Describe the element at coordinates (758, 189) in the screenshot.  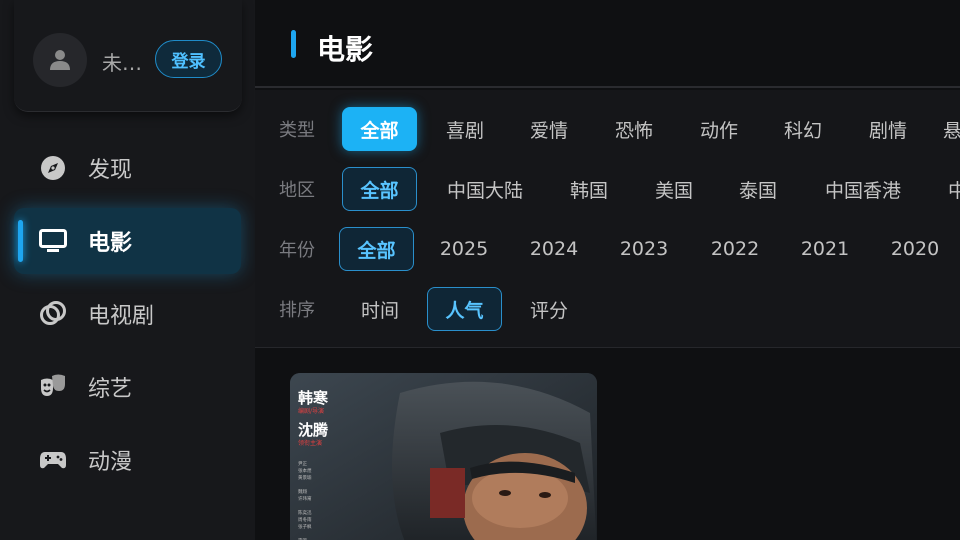
I see `filter-chip: 泰国` at that location.